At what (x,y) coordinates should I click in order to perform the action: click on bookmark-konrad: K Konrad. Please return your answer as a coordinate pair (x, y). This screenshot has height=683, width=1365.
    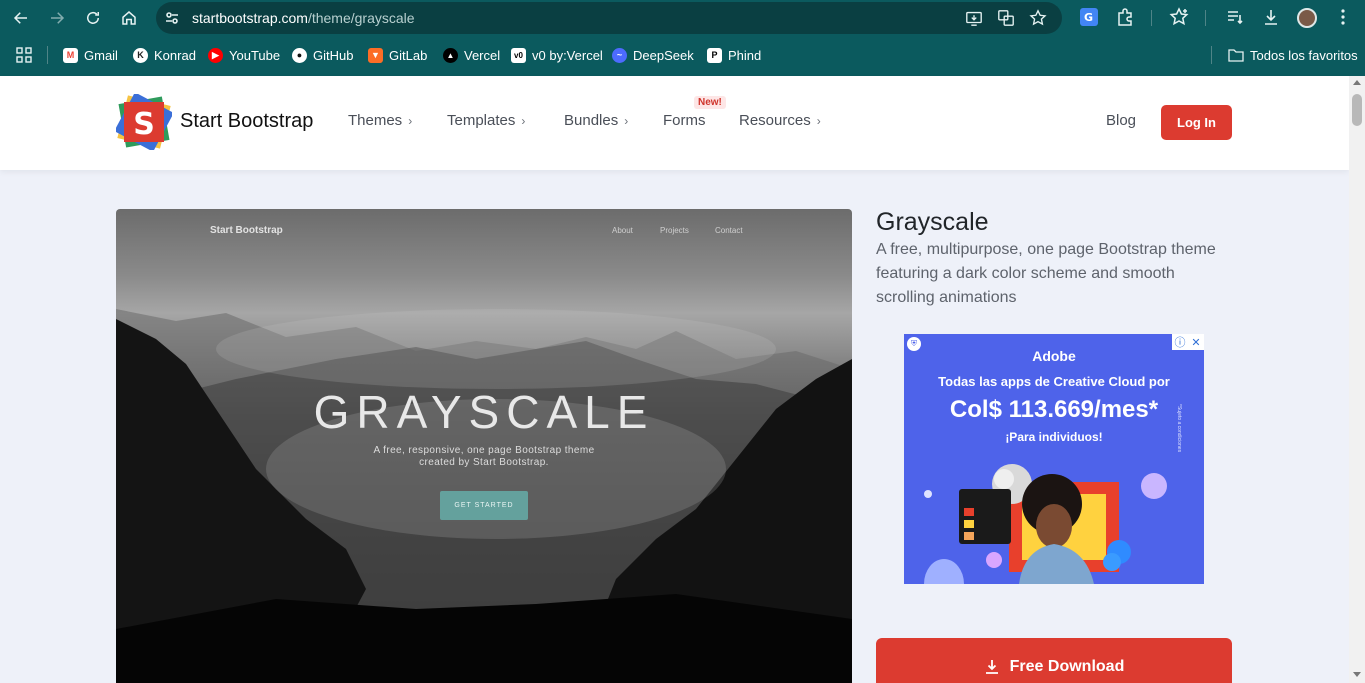
    Looking at the image, I should click on (164, 55).